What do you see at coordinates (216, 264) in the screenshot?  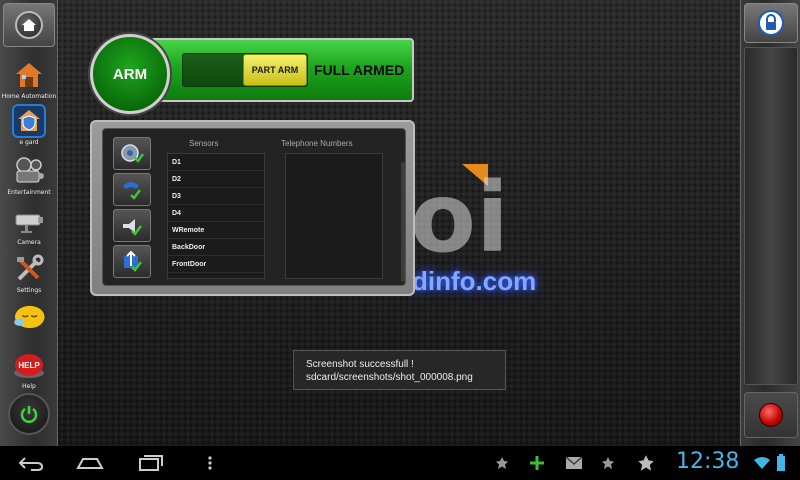 I see `list-item: FrontDoor` at bounding box center [216, 264].